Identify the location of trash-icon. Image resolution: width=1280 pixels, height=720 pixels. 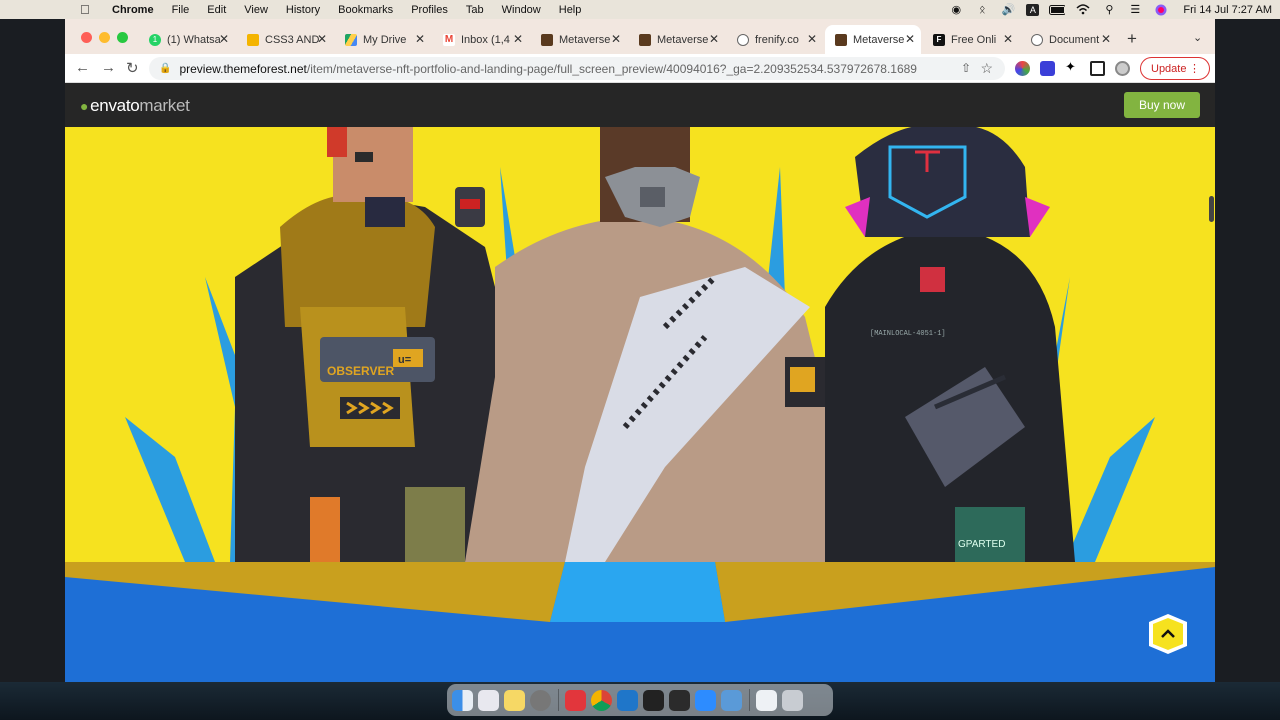
(792, 700).